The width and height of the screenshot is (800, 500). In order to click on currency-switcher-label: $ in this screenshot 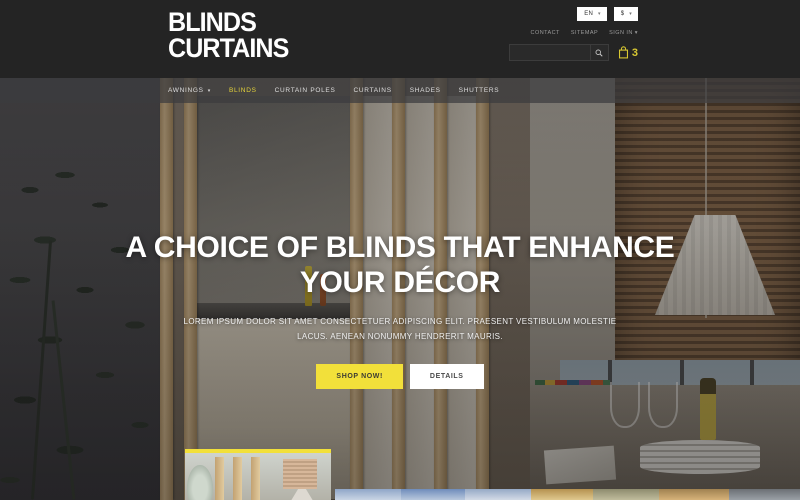, I will do `click(622, 14)`.